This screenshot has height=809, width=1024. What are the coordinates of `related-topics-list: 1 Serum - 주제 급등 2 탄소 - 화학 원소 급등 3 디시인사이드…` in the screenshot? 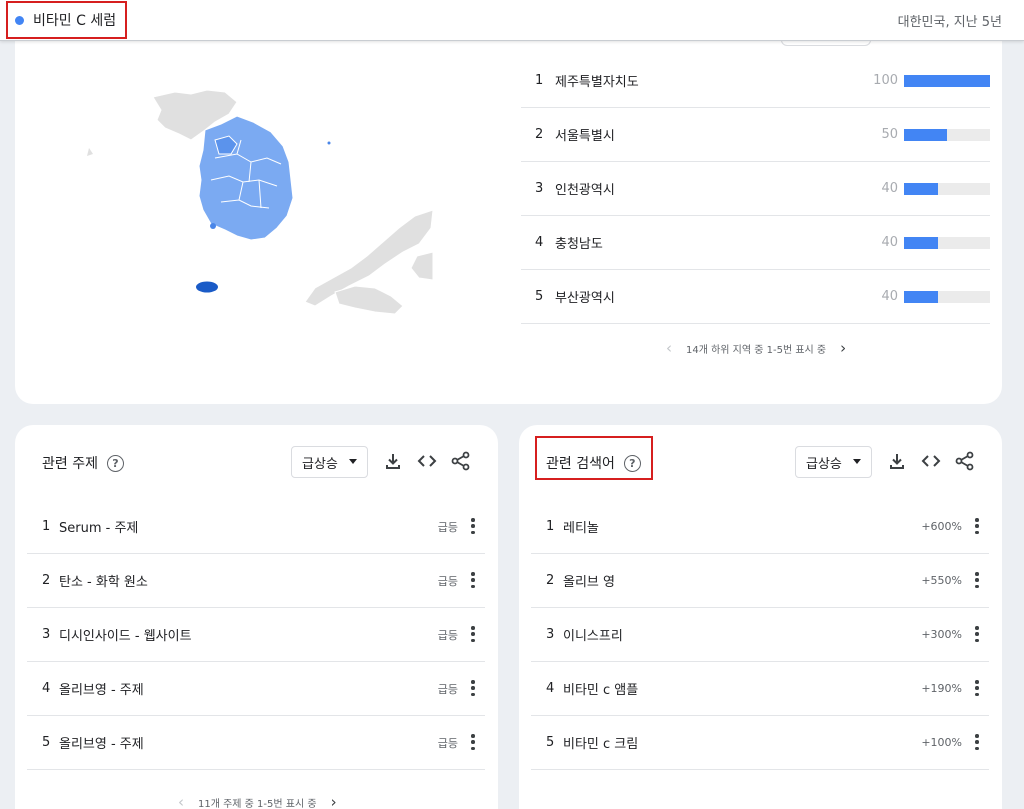 It's located at (256, 635).